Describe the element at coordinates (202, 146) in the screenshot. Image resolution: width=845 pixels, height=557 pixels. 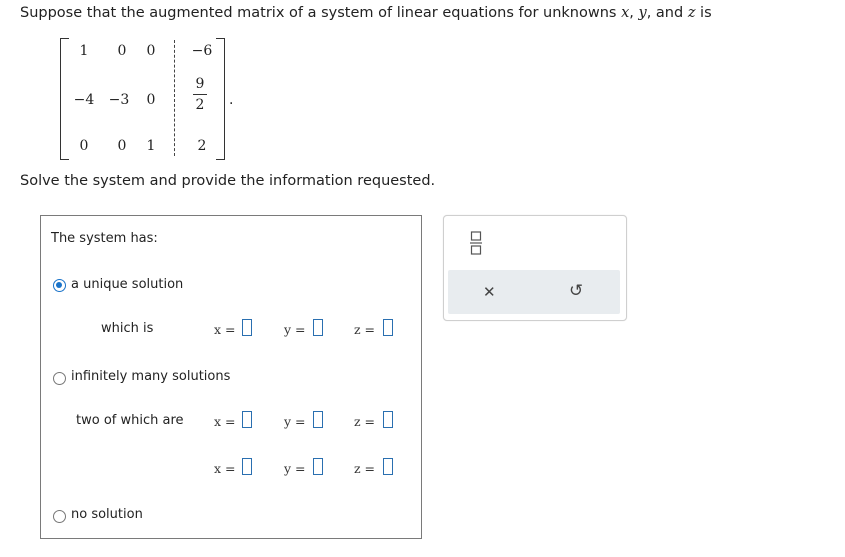
I see `matrix-cell: 2` at that location.